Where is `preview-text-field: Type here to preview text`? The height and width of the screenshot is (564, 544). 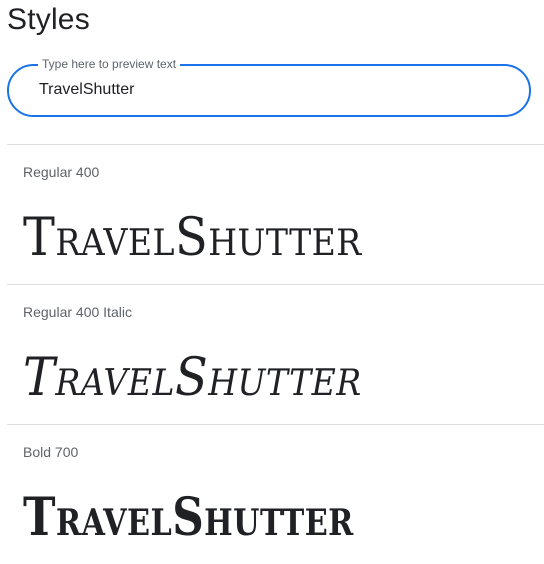
preview-text-field: Type here to preview text is located at coordinates (269, 87).